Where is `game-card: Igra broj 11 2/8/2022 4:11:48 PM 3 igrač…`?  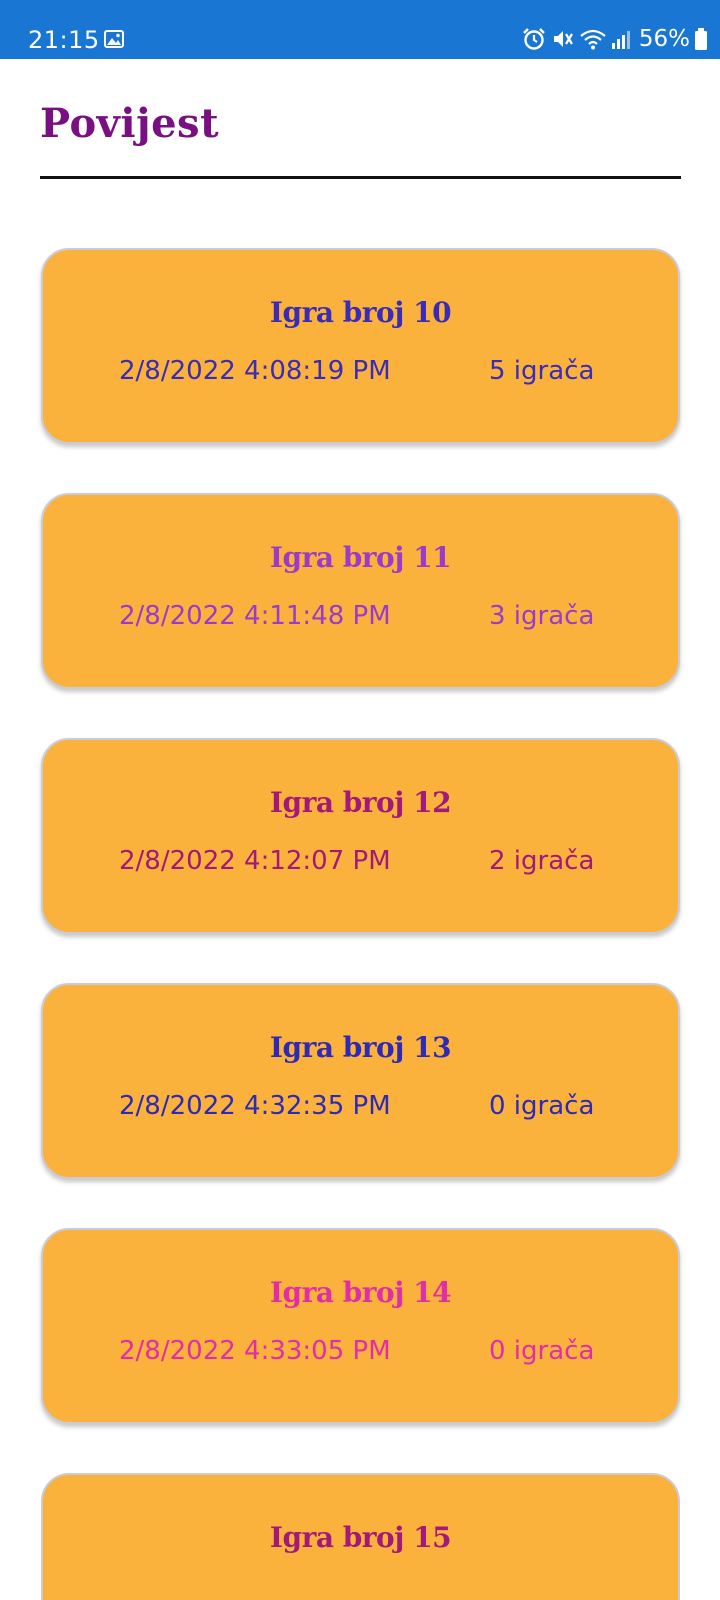
game-card: Igra broj 11 2/8/2022 4:11:48 PM 3 igrač… is located at coordinates (360, 591).